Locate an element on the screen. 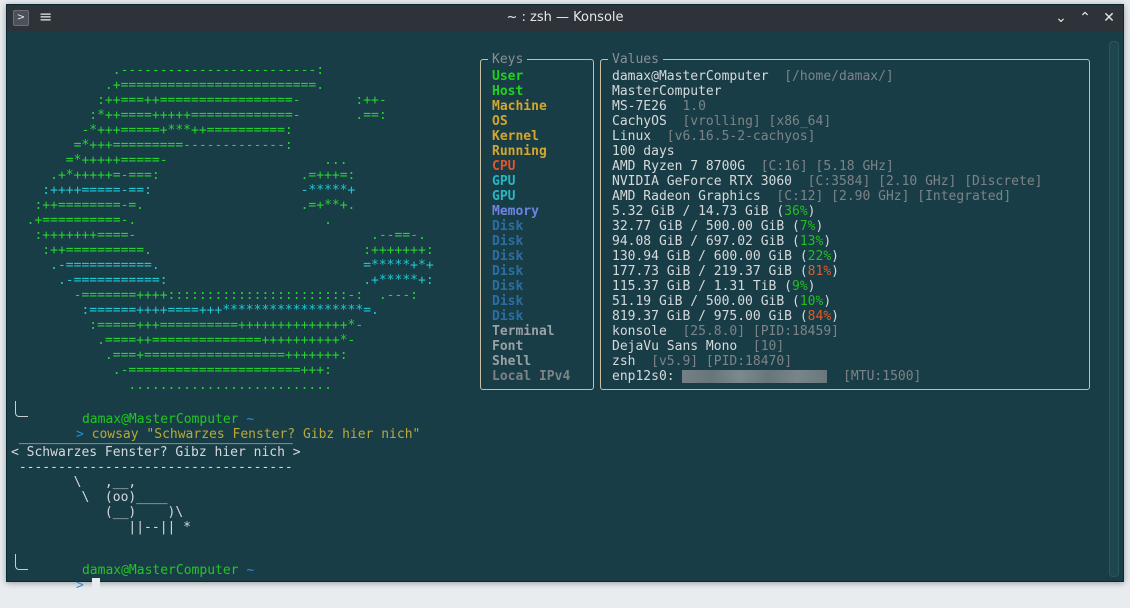 This screenshot has height=608, width=1130. ascii-logo-line: =*+++=========-------------: is located at coordinates (152, 145).